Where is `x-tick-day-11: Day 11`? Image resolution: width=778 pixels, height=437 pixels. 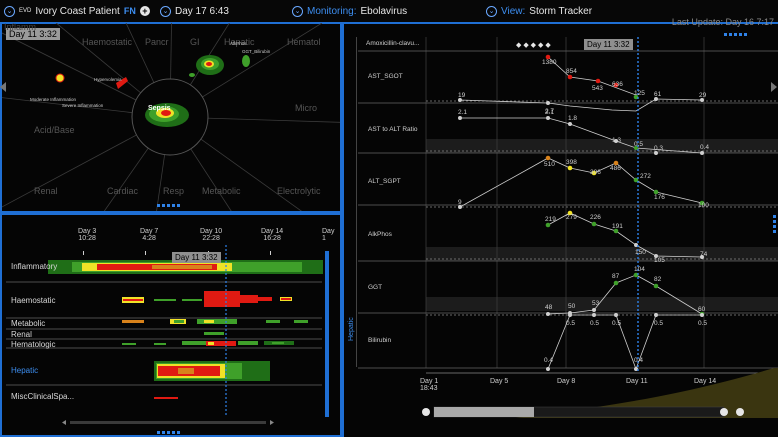 x-tick-day-11: Day 11 is located at coordinates (637, 381).